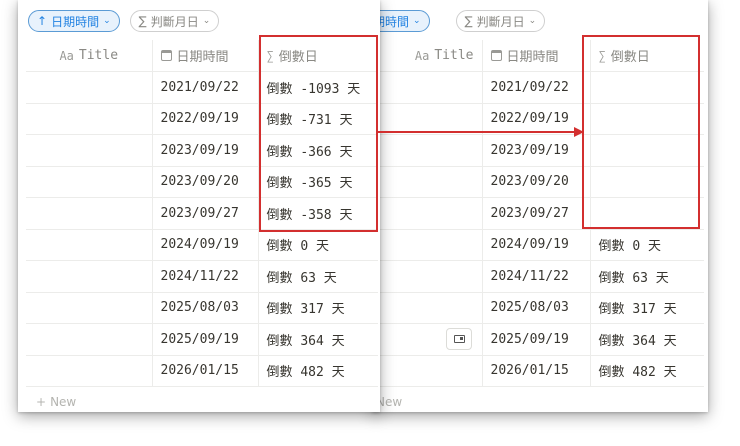  I want to click on new-row-label: New, so click(63, 402).